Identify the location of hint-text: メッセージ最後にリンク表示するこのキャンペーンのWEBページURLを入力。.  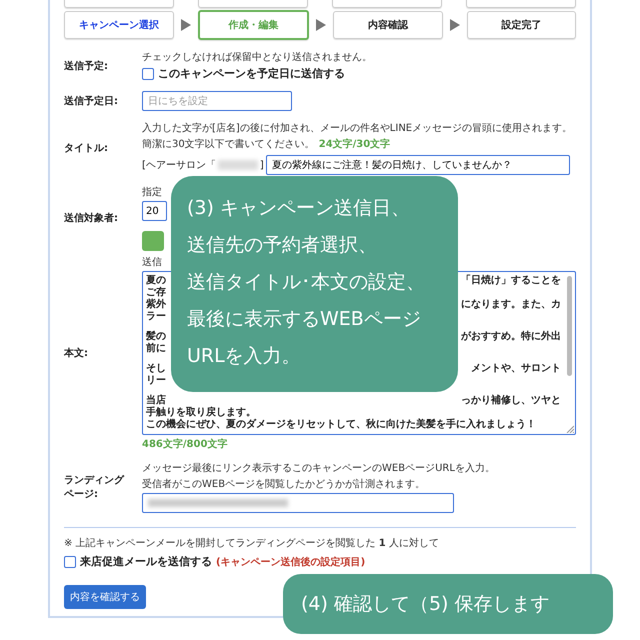
(318, 468).